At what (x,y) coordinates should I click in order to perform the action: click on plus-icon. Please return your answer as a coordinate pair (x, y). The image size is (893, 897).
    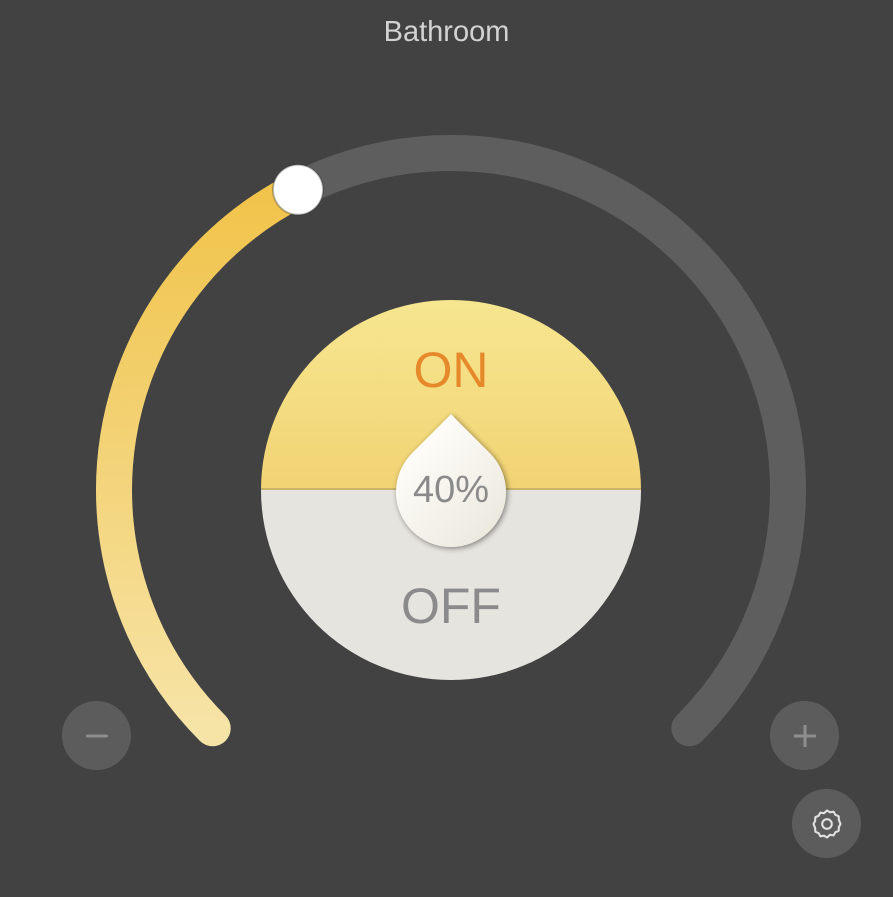
    Looking at the image, I should click on (805, 735).